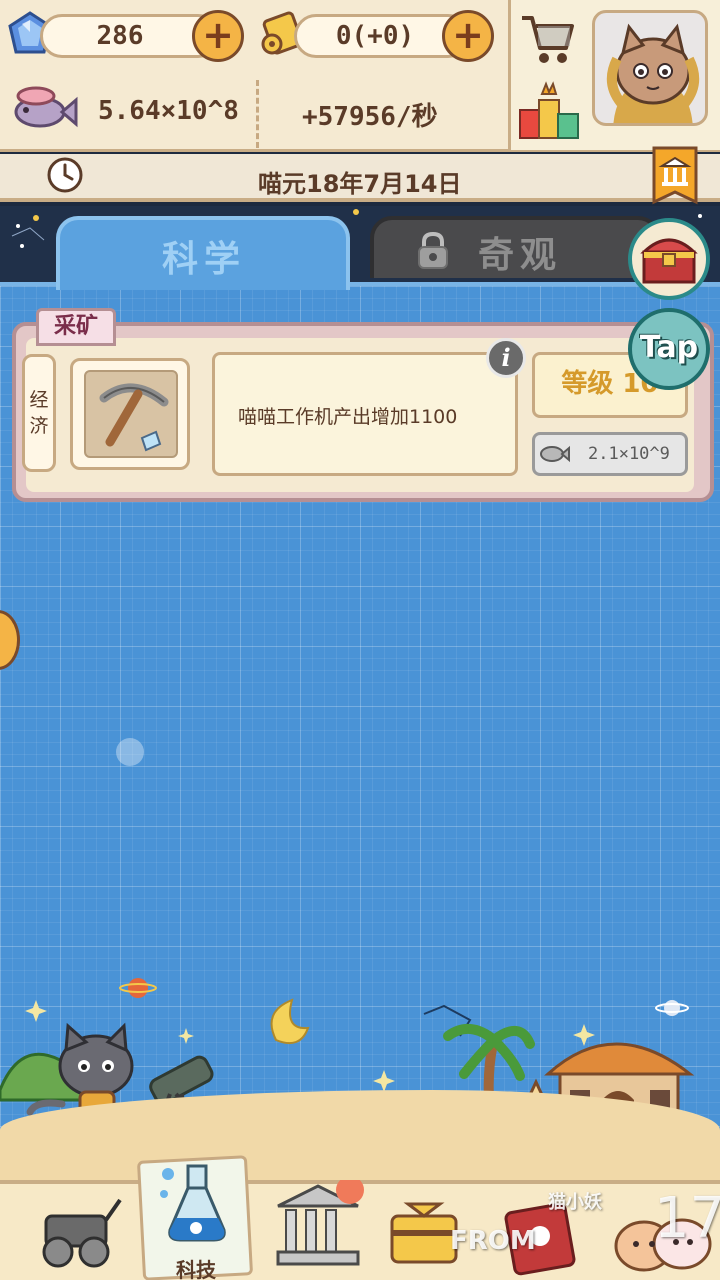  I want to click on watermark-name: 猫小妖, so click(575, 1202).